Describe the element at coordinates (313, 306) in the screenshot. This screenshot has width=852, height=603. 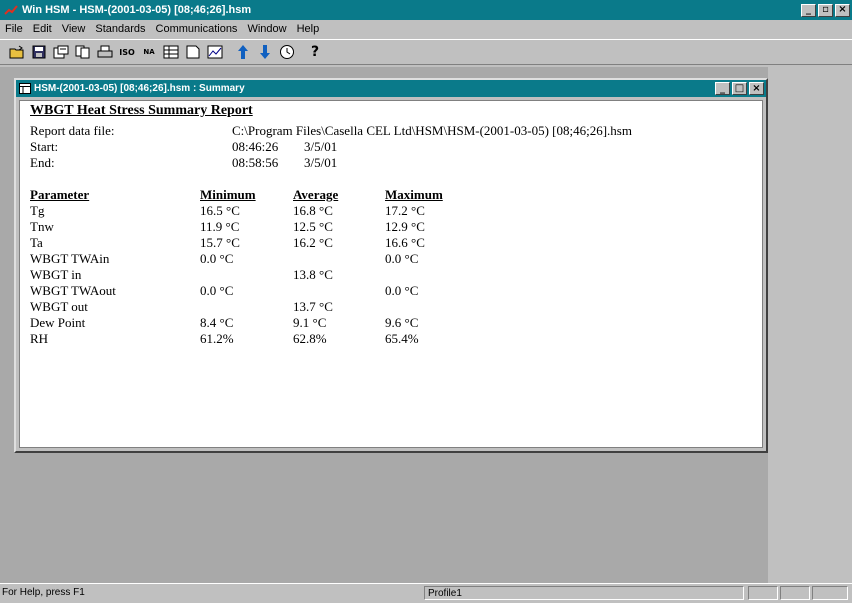
I see `avg-cell: 13.7 °C` at that location.